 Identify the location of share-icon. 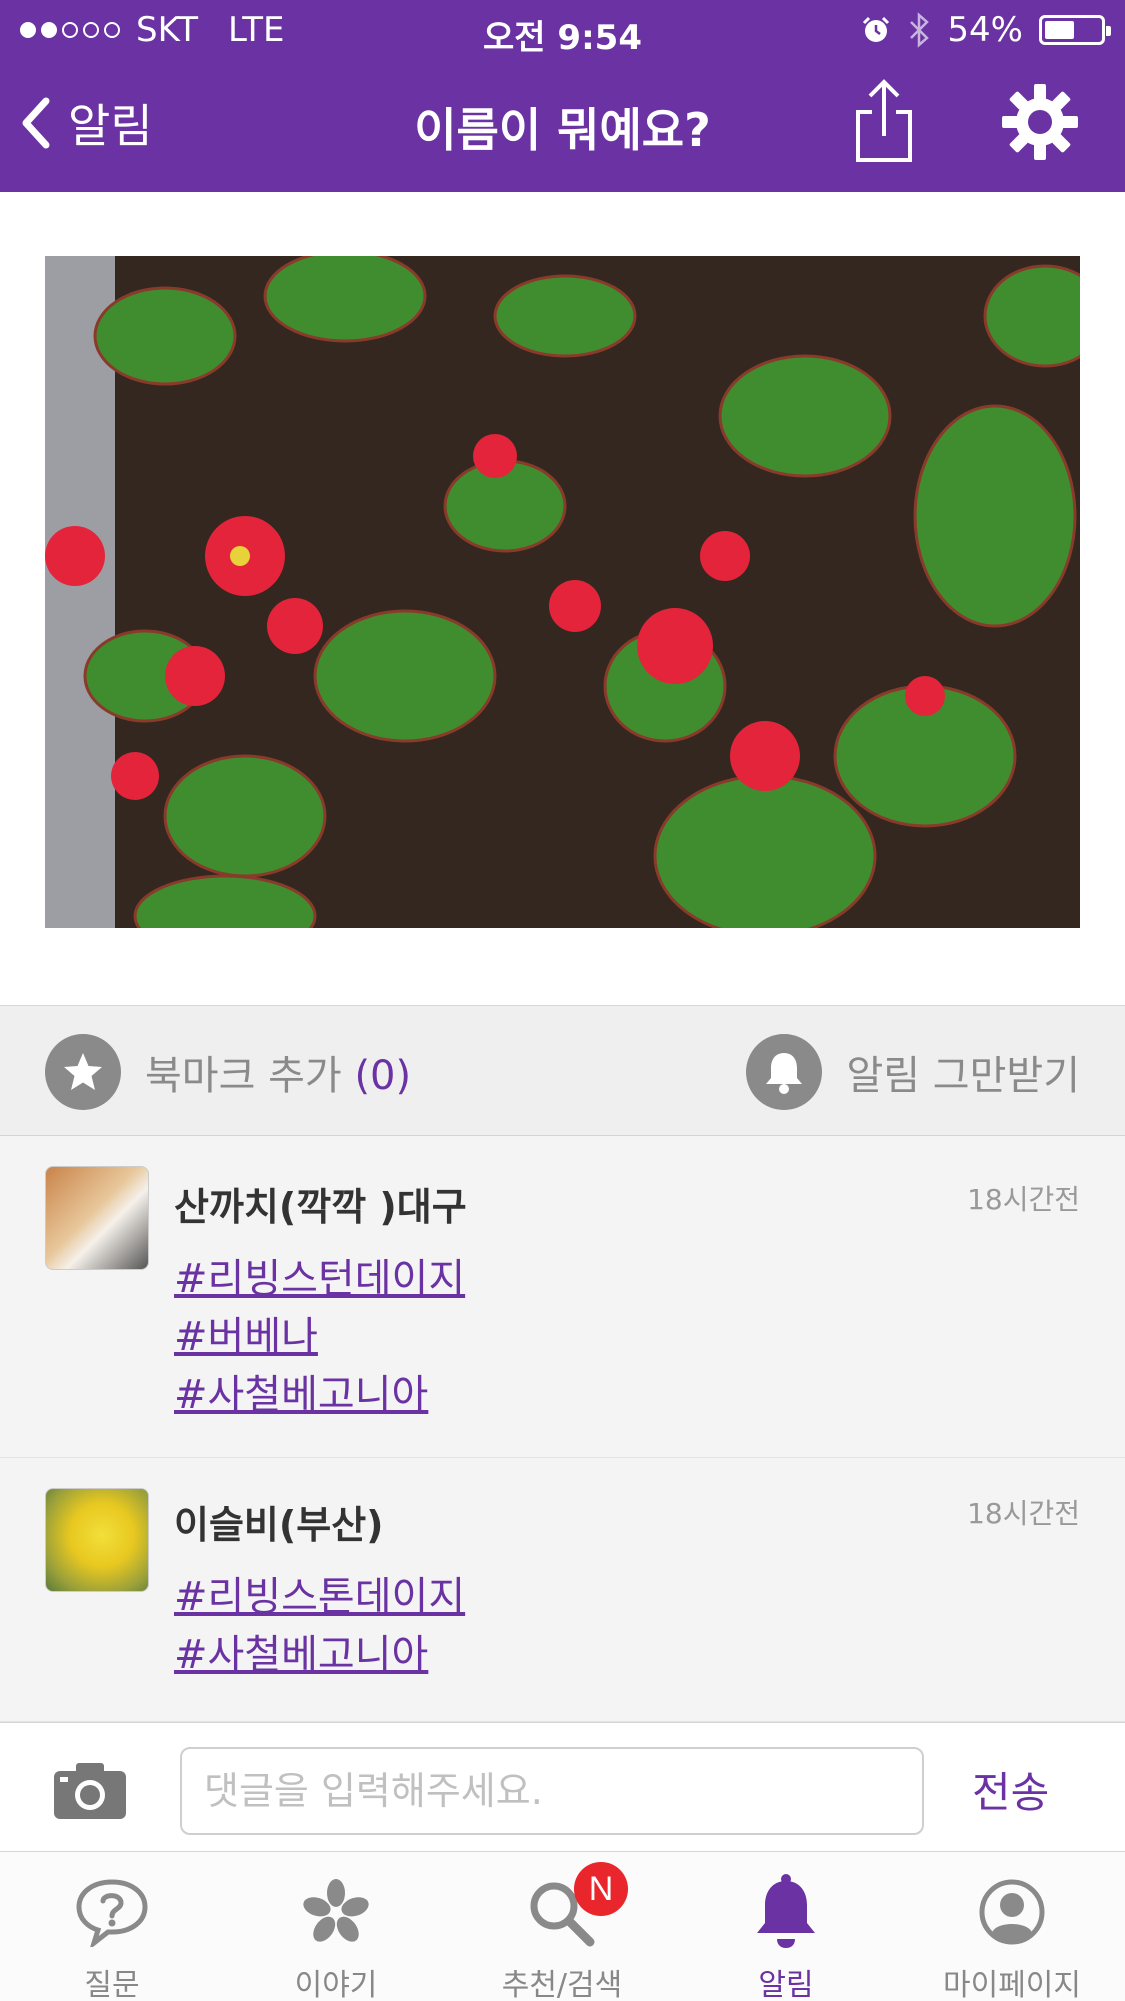
(884, 121).